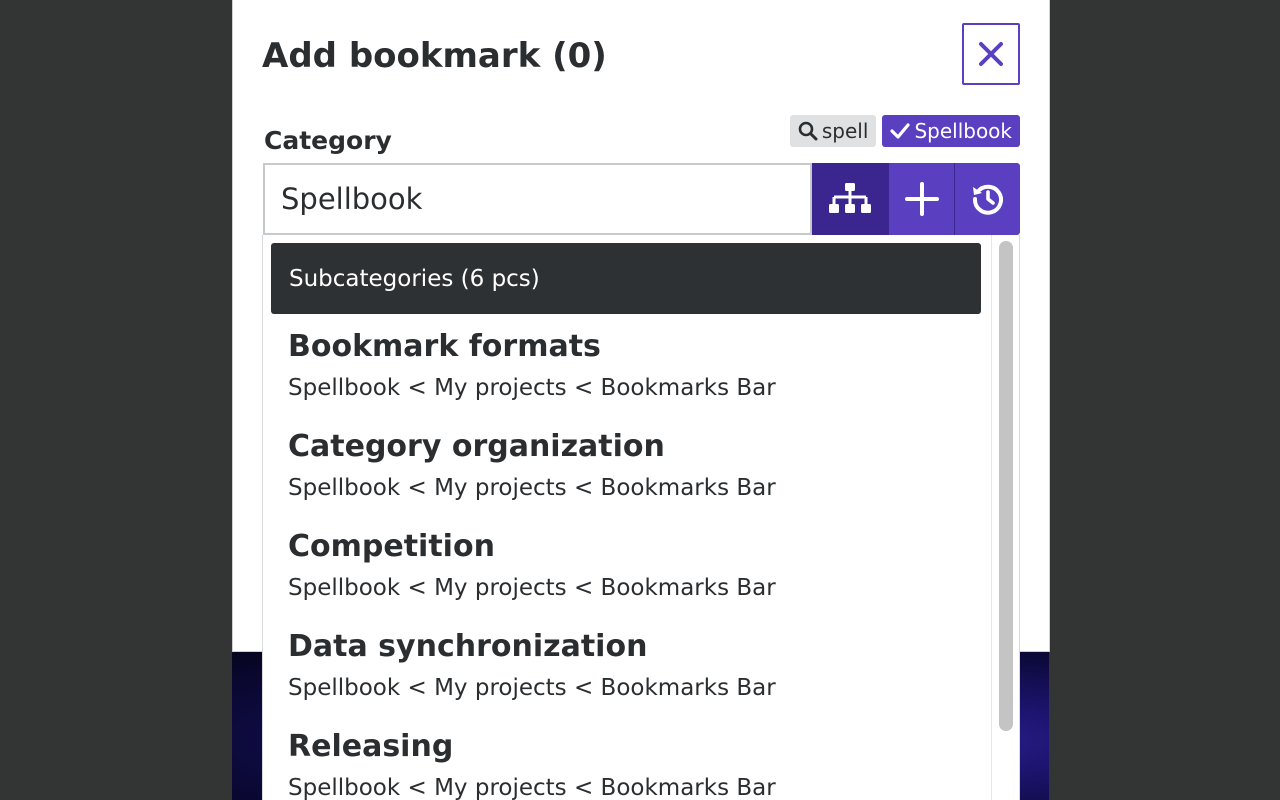 The image size is (1280, 800). I want to click on scrollbar-thumb, so click(1006, 486).